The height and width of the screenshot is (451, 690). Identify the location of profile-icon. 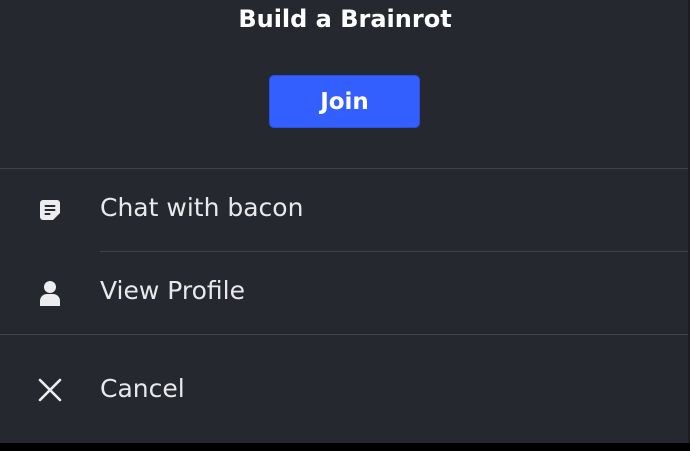
(50, 293).